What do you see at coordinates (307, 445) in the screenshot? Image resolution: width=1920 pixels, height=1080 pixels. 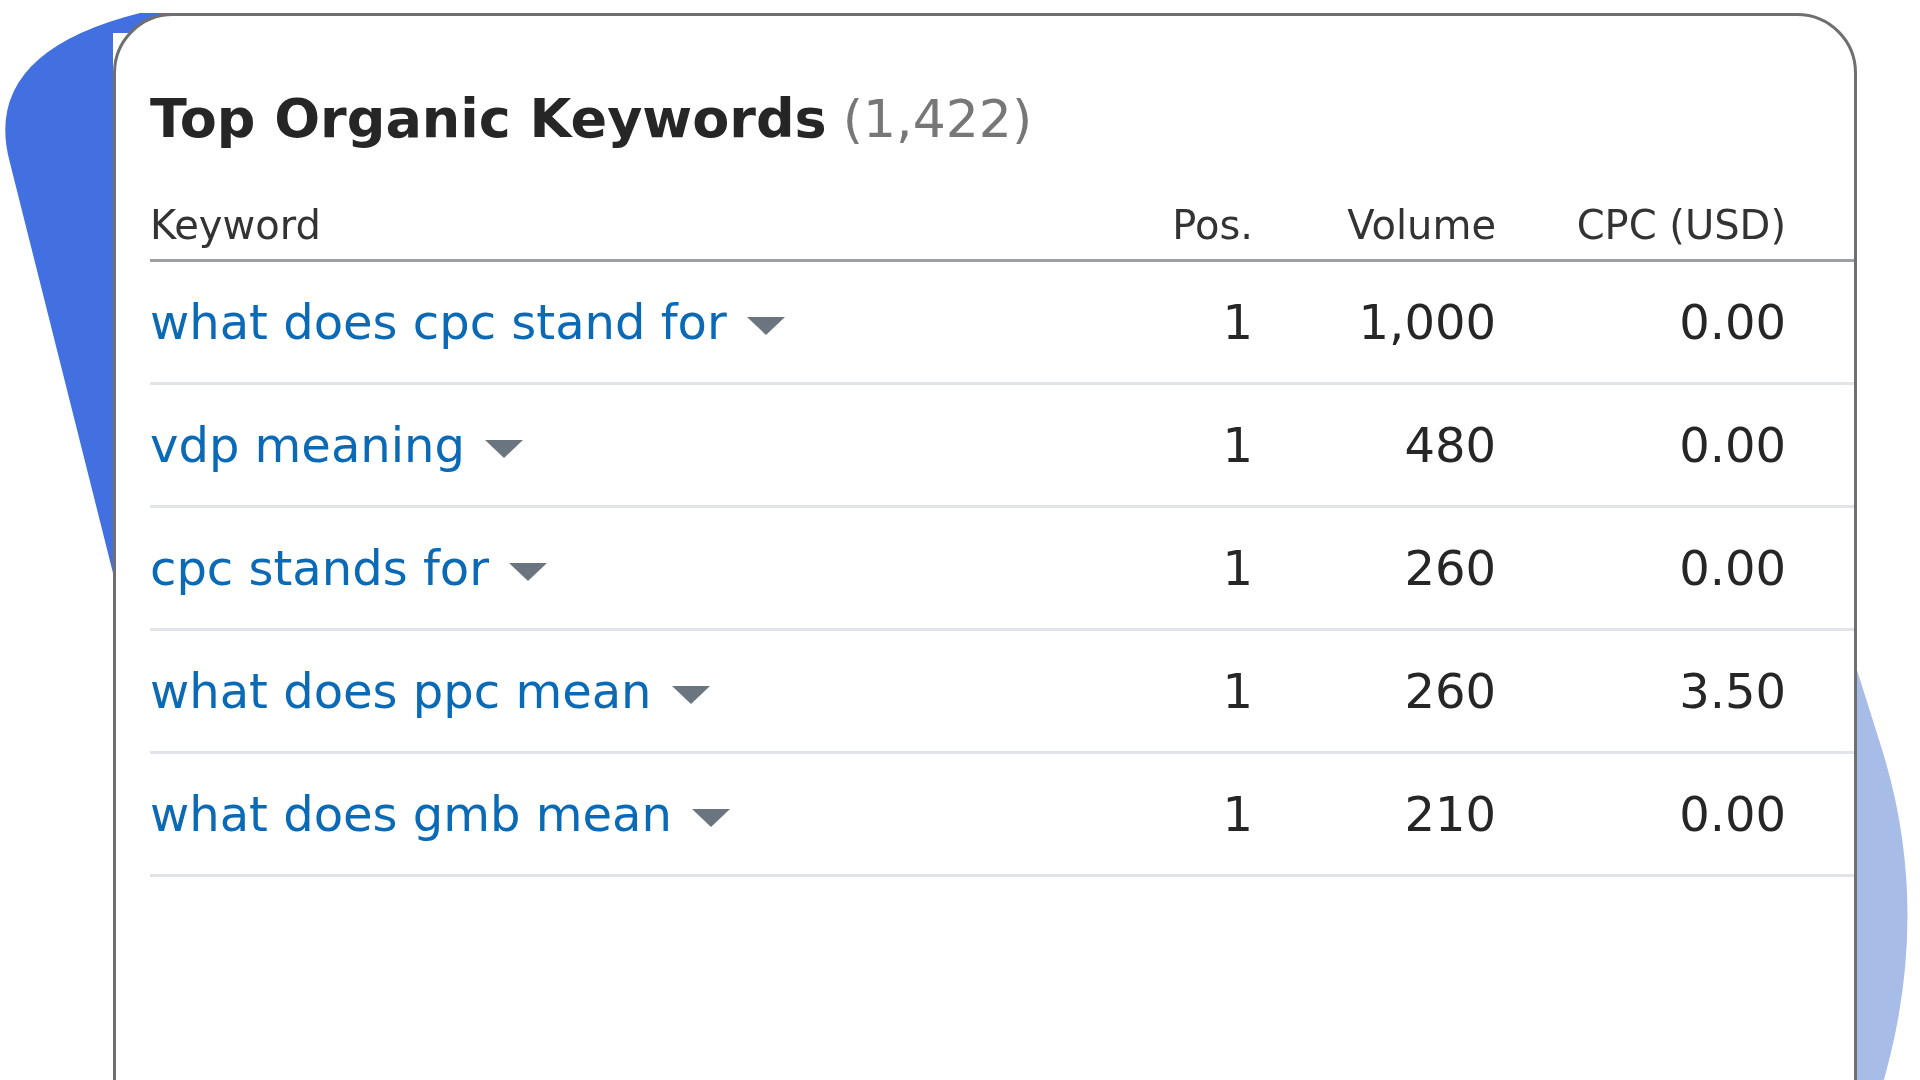 I see `keyword-link: vdp meaning` at bounding box center [307, 445].